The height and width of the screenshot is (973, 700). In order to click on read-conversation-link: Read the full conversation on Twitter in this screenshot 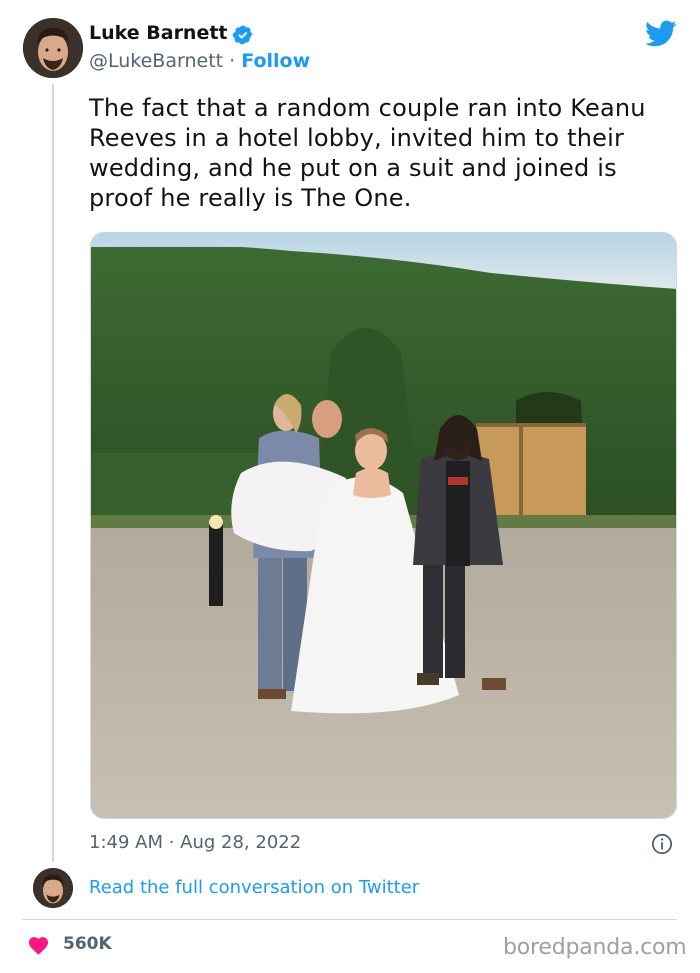, I will do `click(254, 887)`.